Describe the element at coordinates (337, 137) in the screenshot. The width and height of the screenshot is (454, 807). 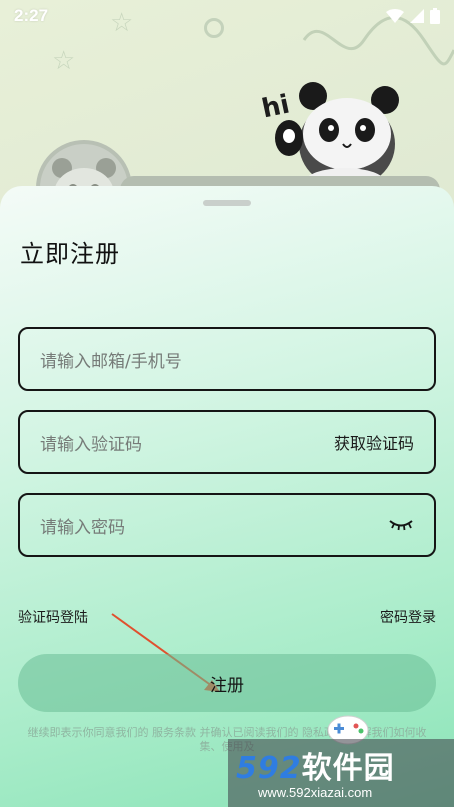
I see `panda-mascot` at that location.